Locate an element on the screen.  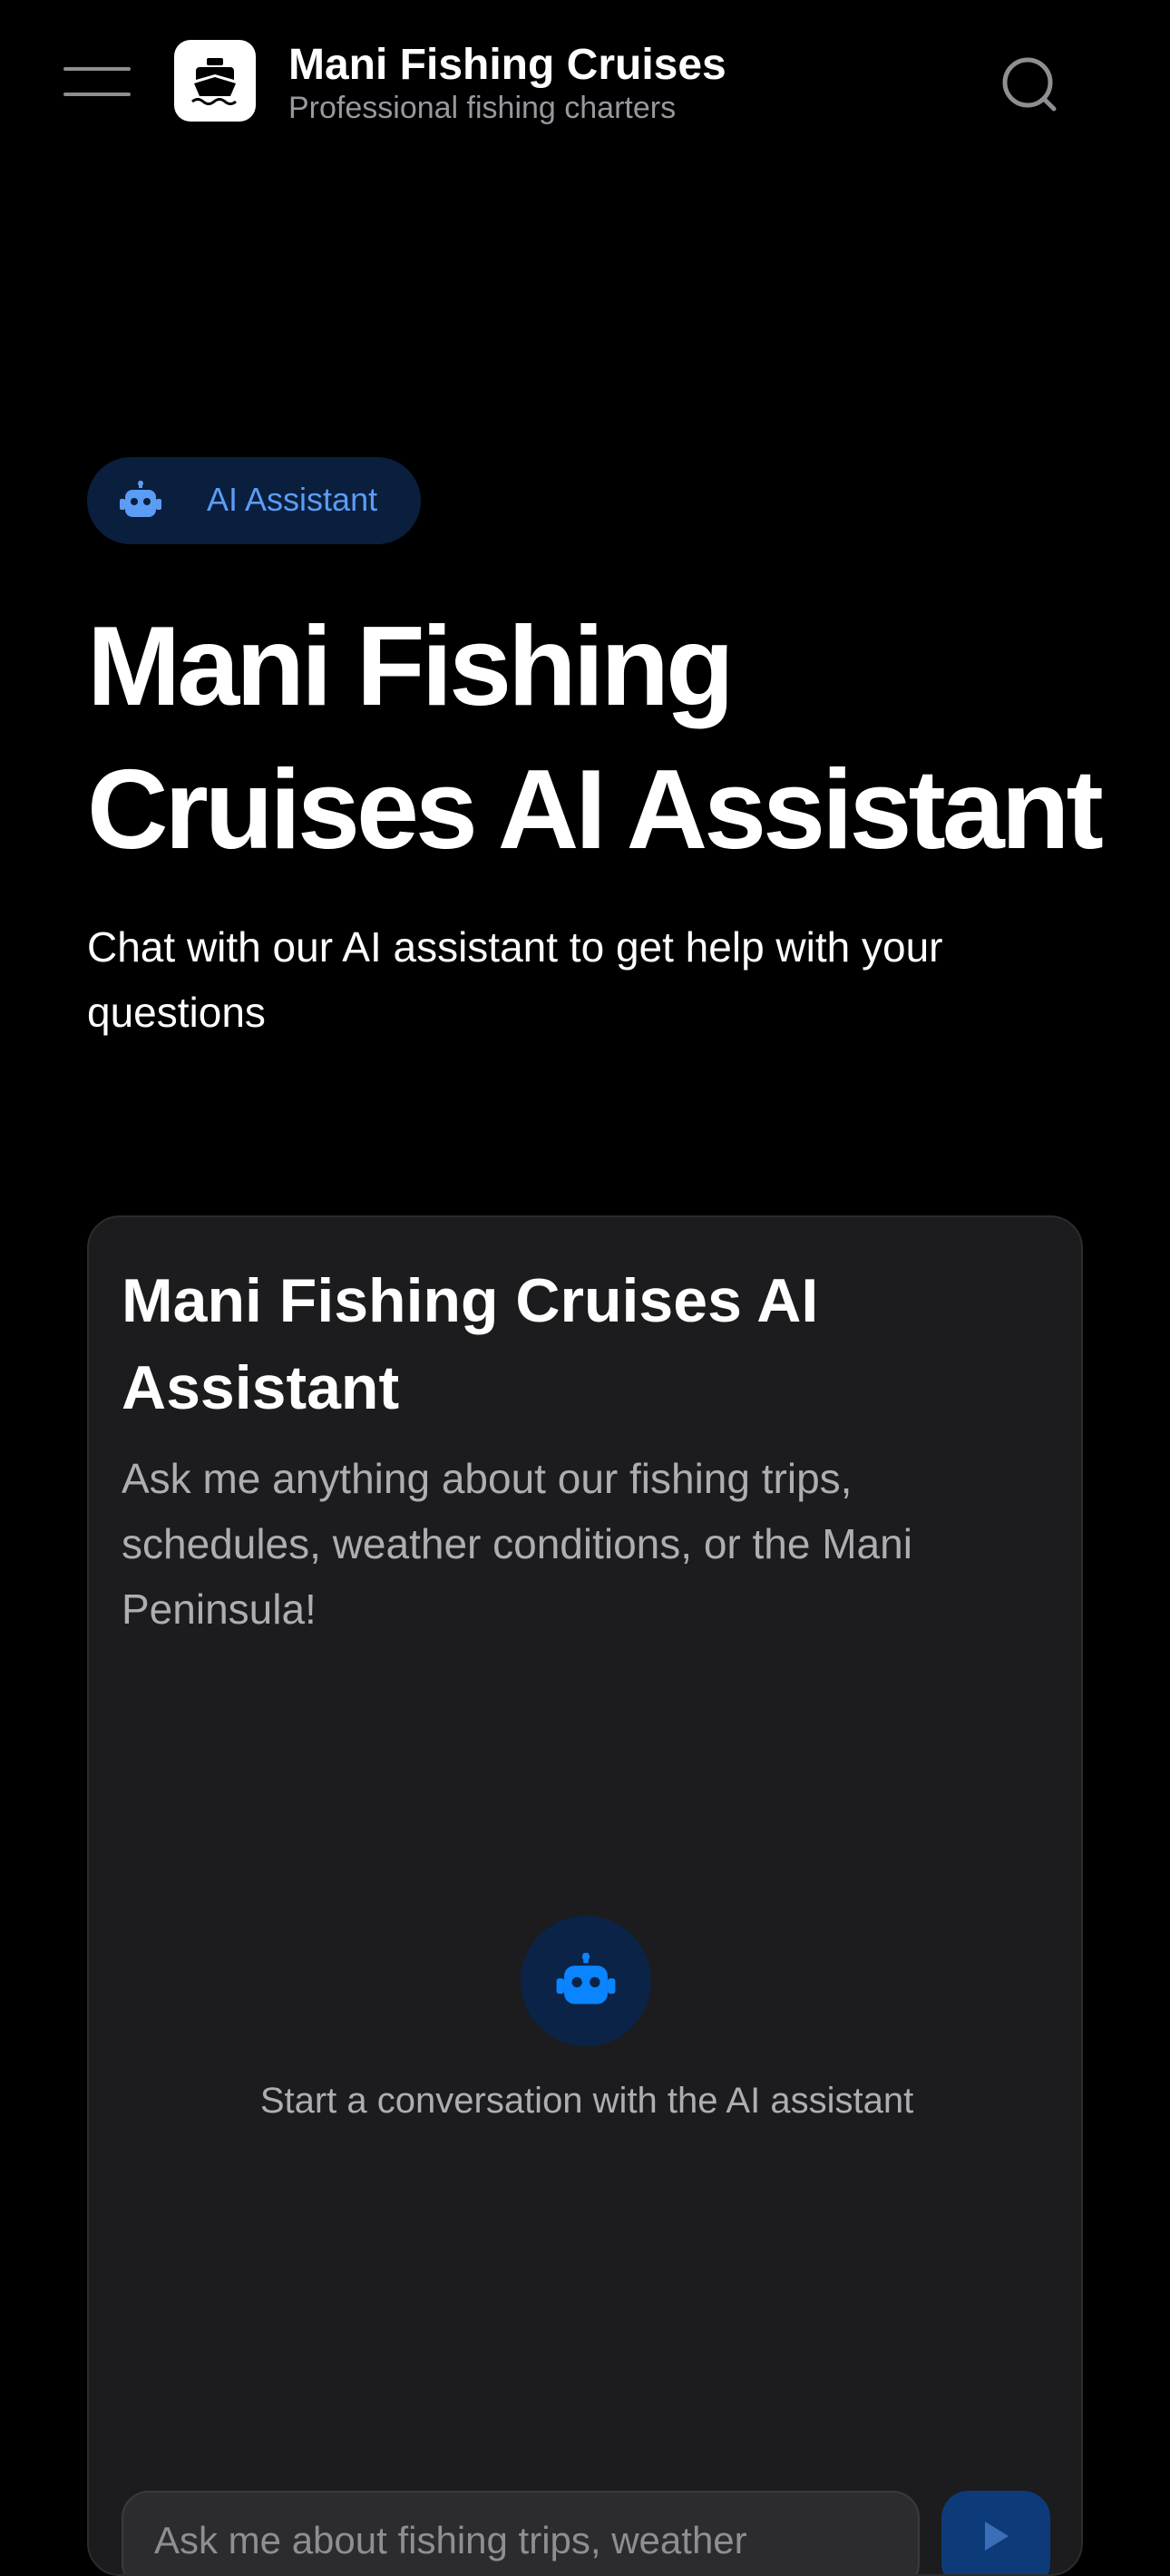
chat-message-input is located at coordinates (521, 2532).